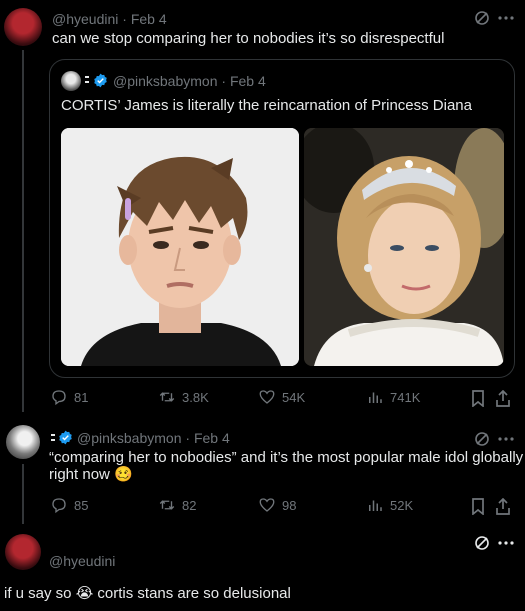 This screenshot has height=611, width=525. What do you see at coordinates (294, 397) in the screenshot?
I see `like-count: 54K` at bounding box center [294, 397].